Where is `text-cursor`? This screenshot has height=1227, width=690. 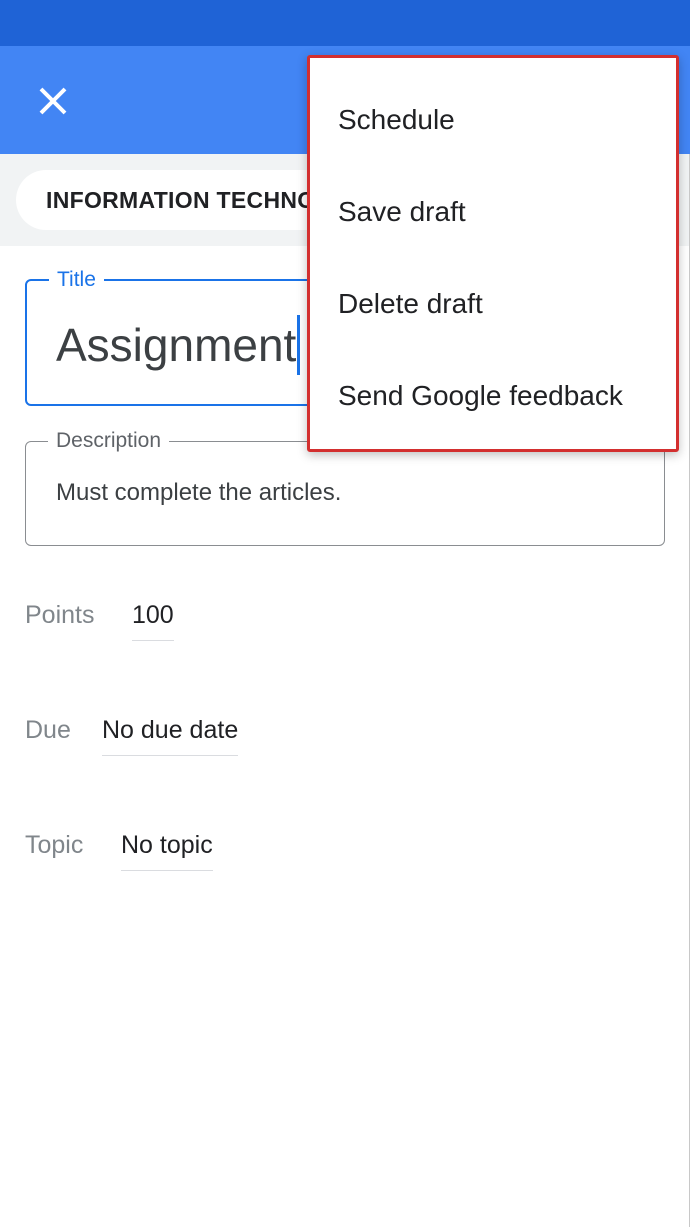 text-cursor is located at coordinates (299, 344).